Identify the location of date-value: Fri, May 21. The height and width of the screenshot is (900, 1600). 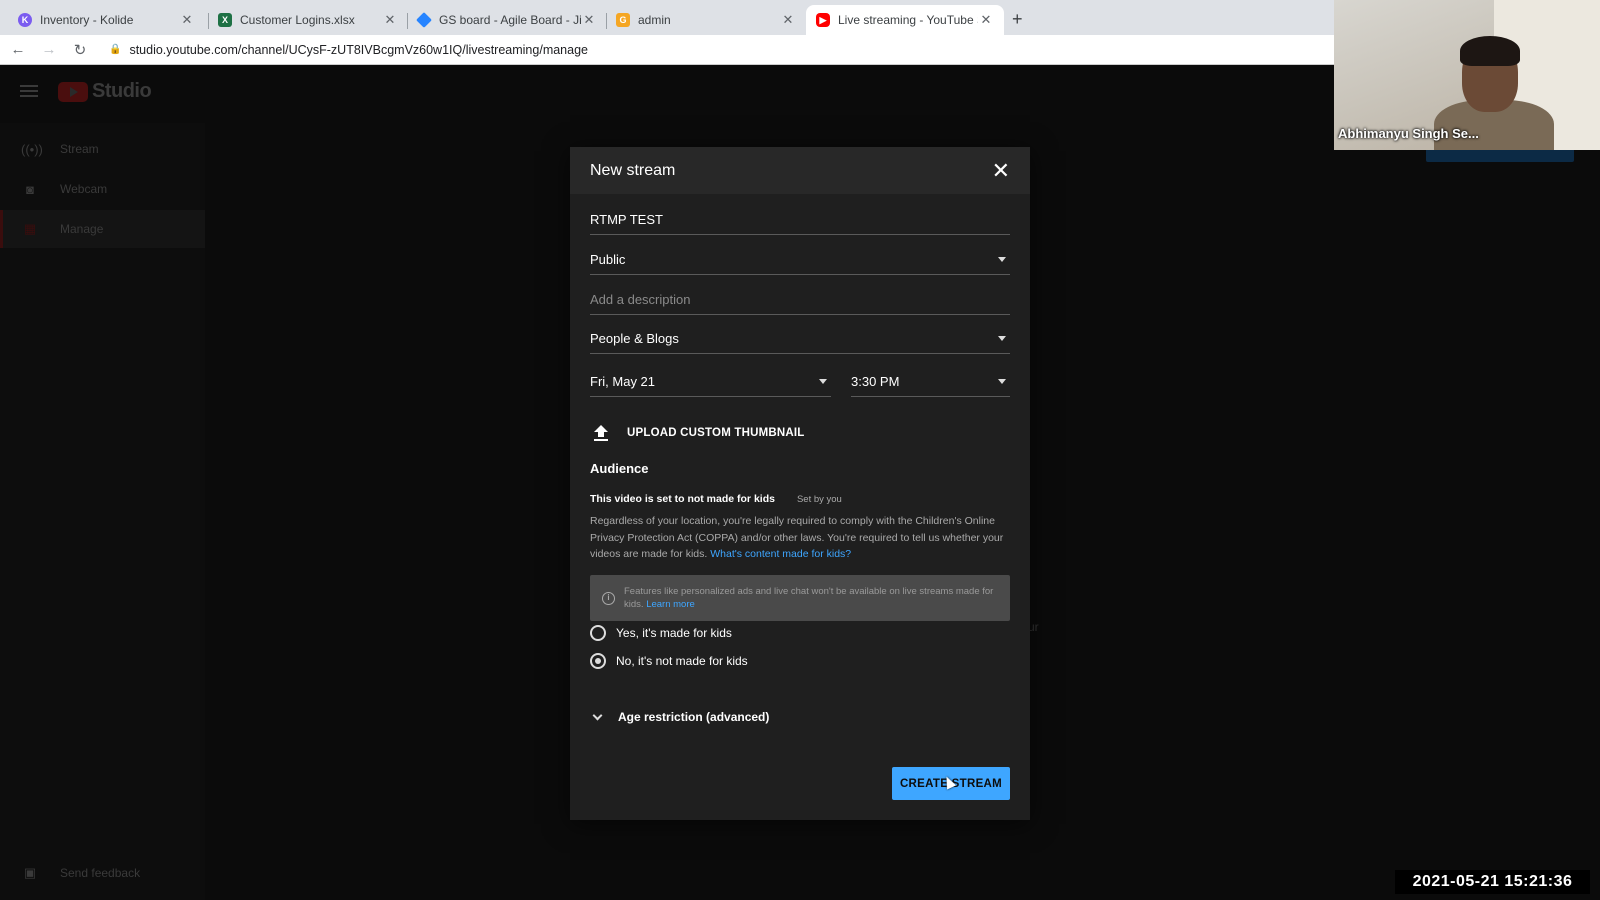
(623, 381).